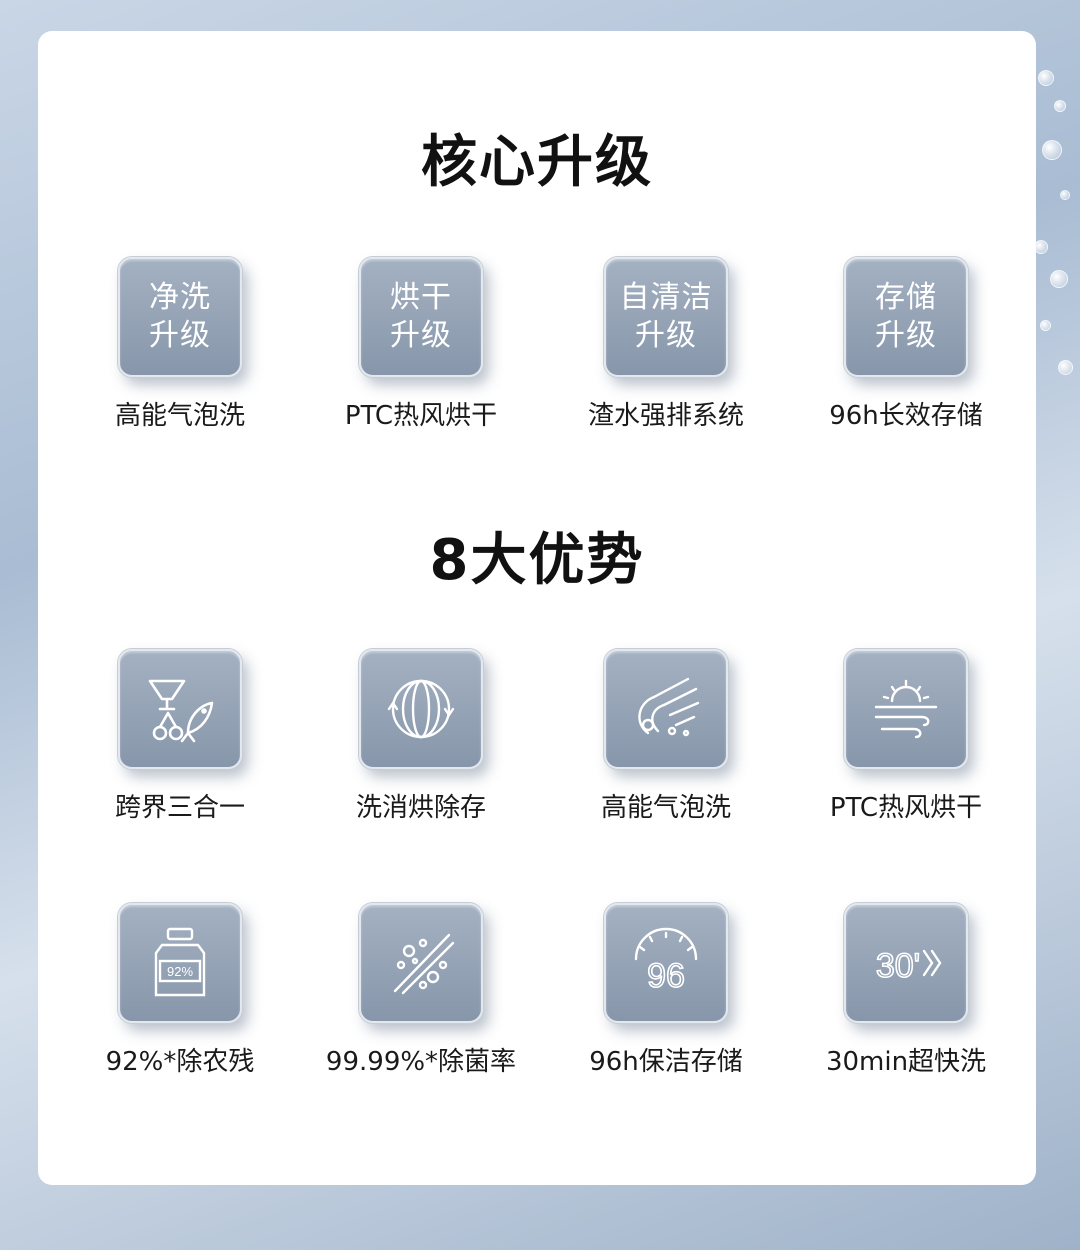 This screenshot has height=1250, width=1080. I want to click on core-item-dry: 烘干 升级 PTC热风烘干, so click(421, 344).